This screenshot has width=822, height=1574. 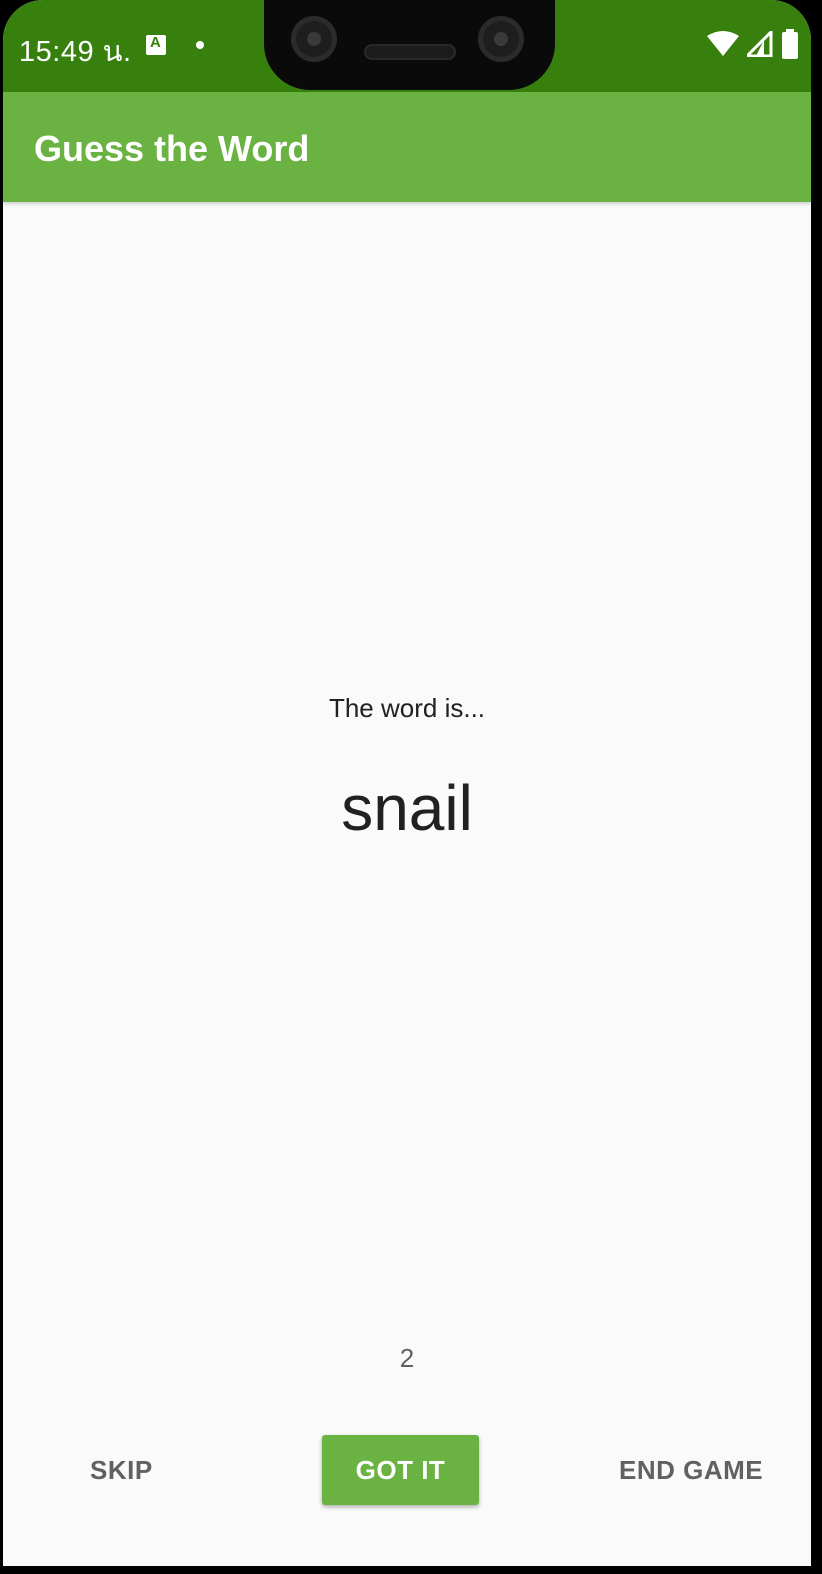 I want to click on front-camera-left, so click(x=314, y=39).